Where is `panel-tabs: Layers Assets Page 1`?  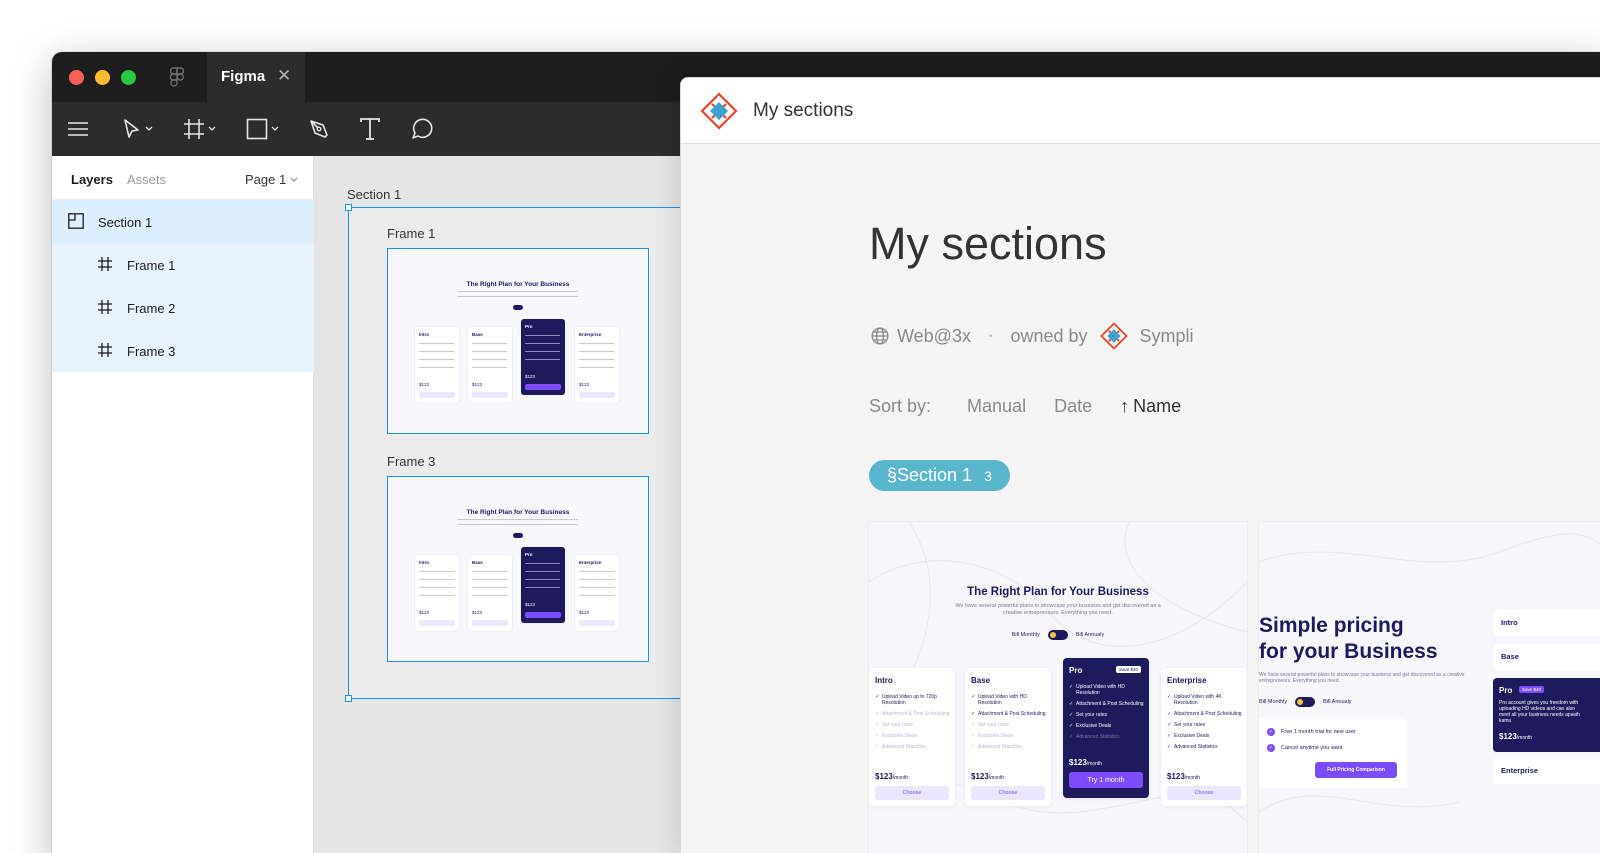 panel-tabs: Layers Assets Page 1 is located at coordinates (182, 178).